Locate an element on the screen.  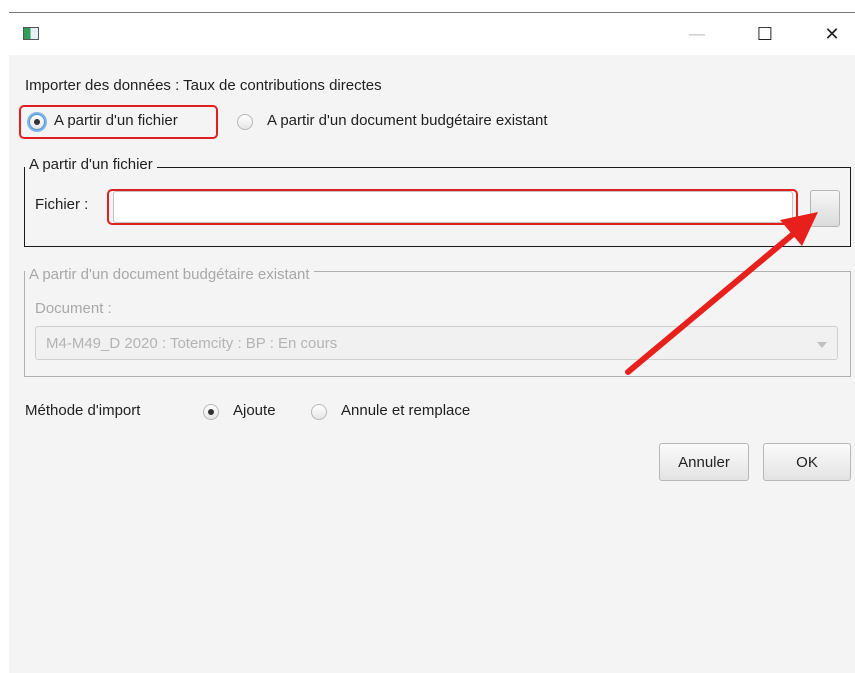
ok-button: OK is located at coordinates (807, 462).